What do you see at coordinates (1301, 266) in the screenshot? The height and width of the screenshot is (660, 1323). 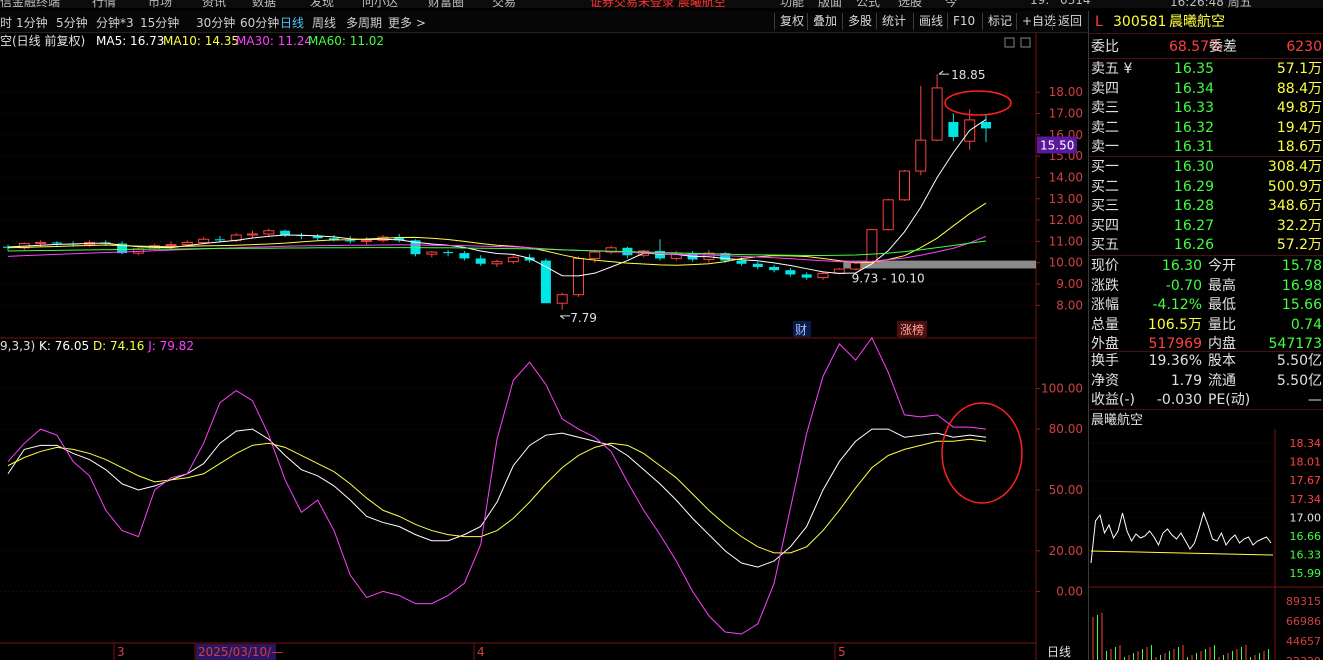 I see `stat-value: 15.78` at bounding box center [1301, 266].